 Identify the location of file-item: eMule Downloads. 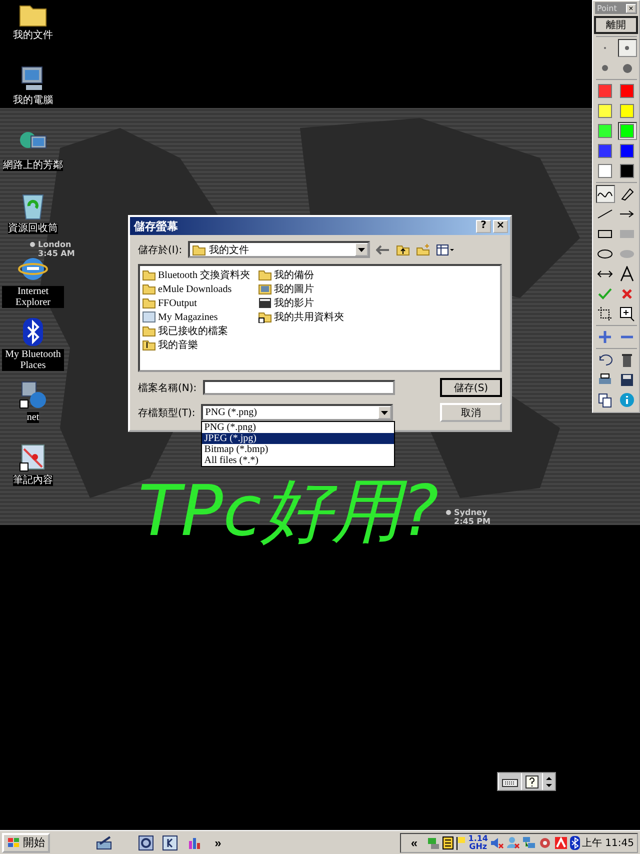
(195, 289).